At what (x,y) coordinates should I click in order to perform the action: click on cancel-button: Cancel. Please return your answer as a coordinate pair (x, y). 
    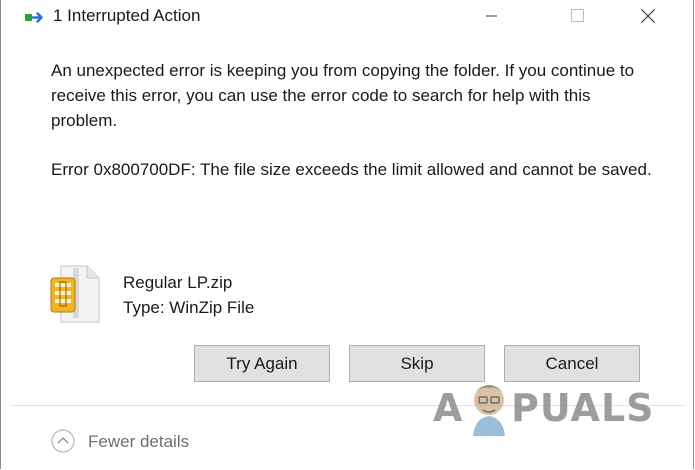
    Looking at the image, I should click on (572, 363).